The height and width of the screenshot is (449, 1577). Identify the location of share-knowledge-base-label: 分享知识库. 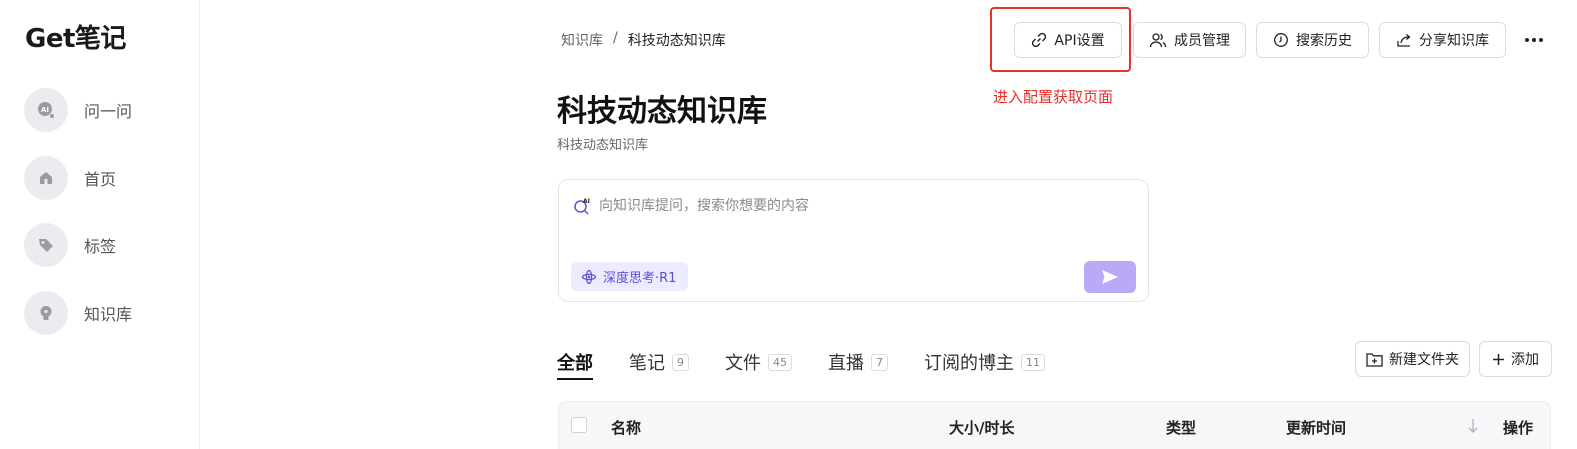
(1454, 41).